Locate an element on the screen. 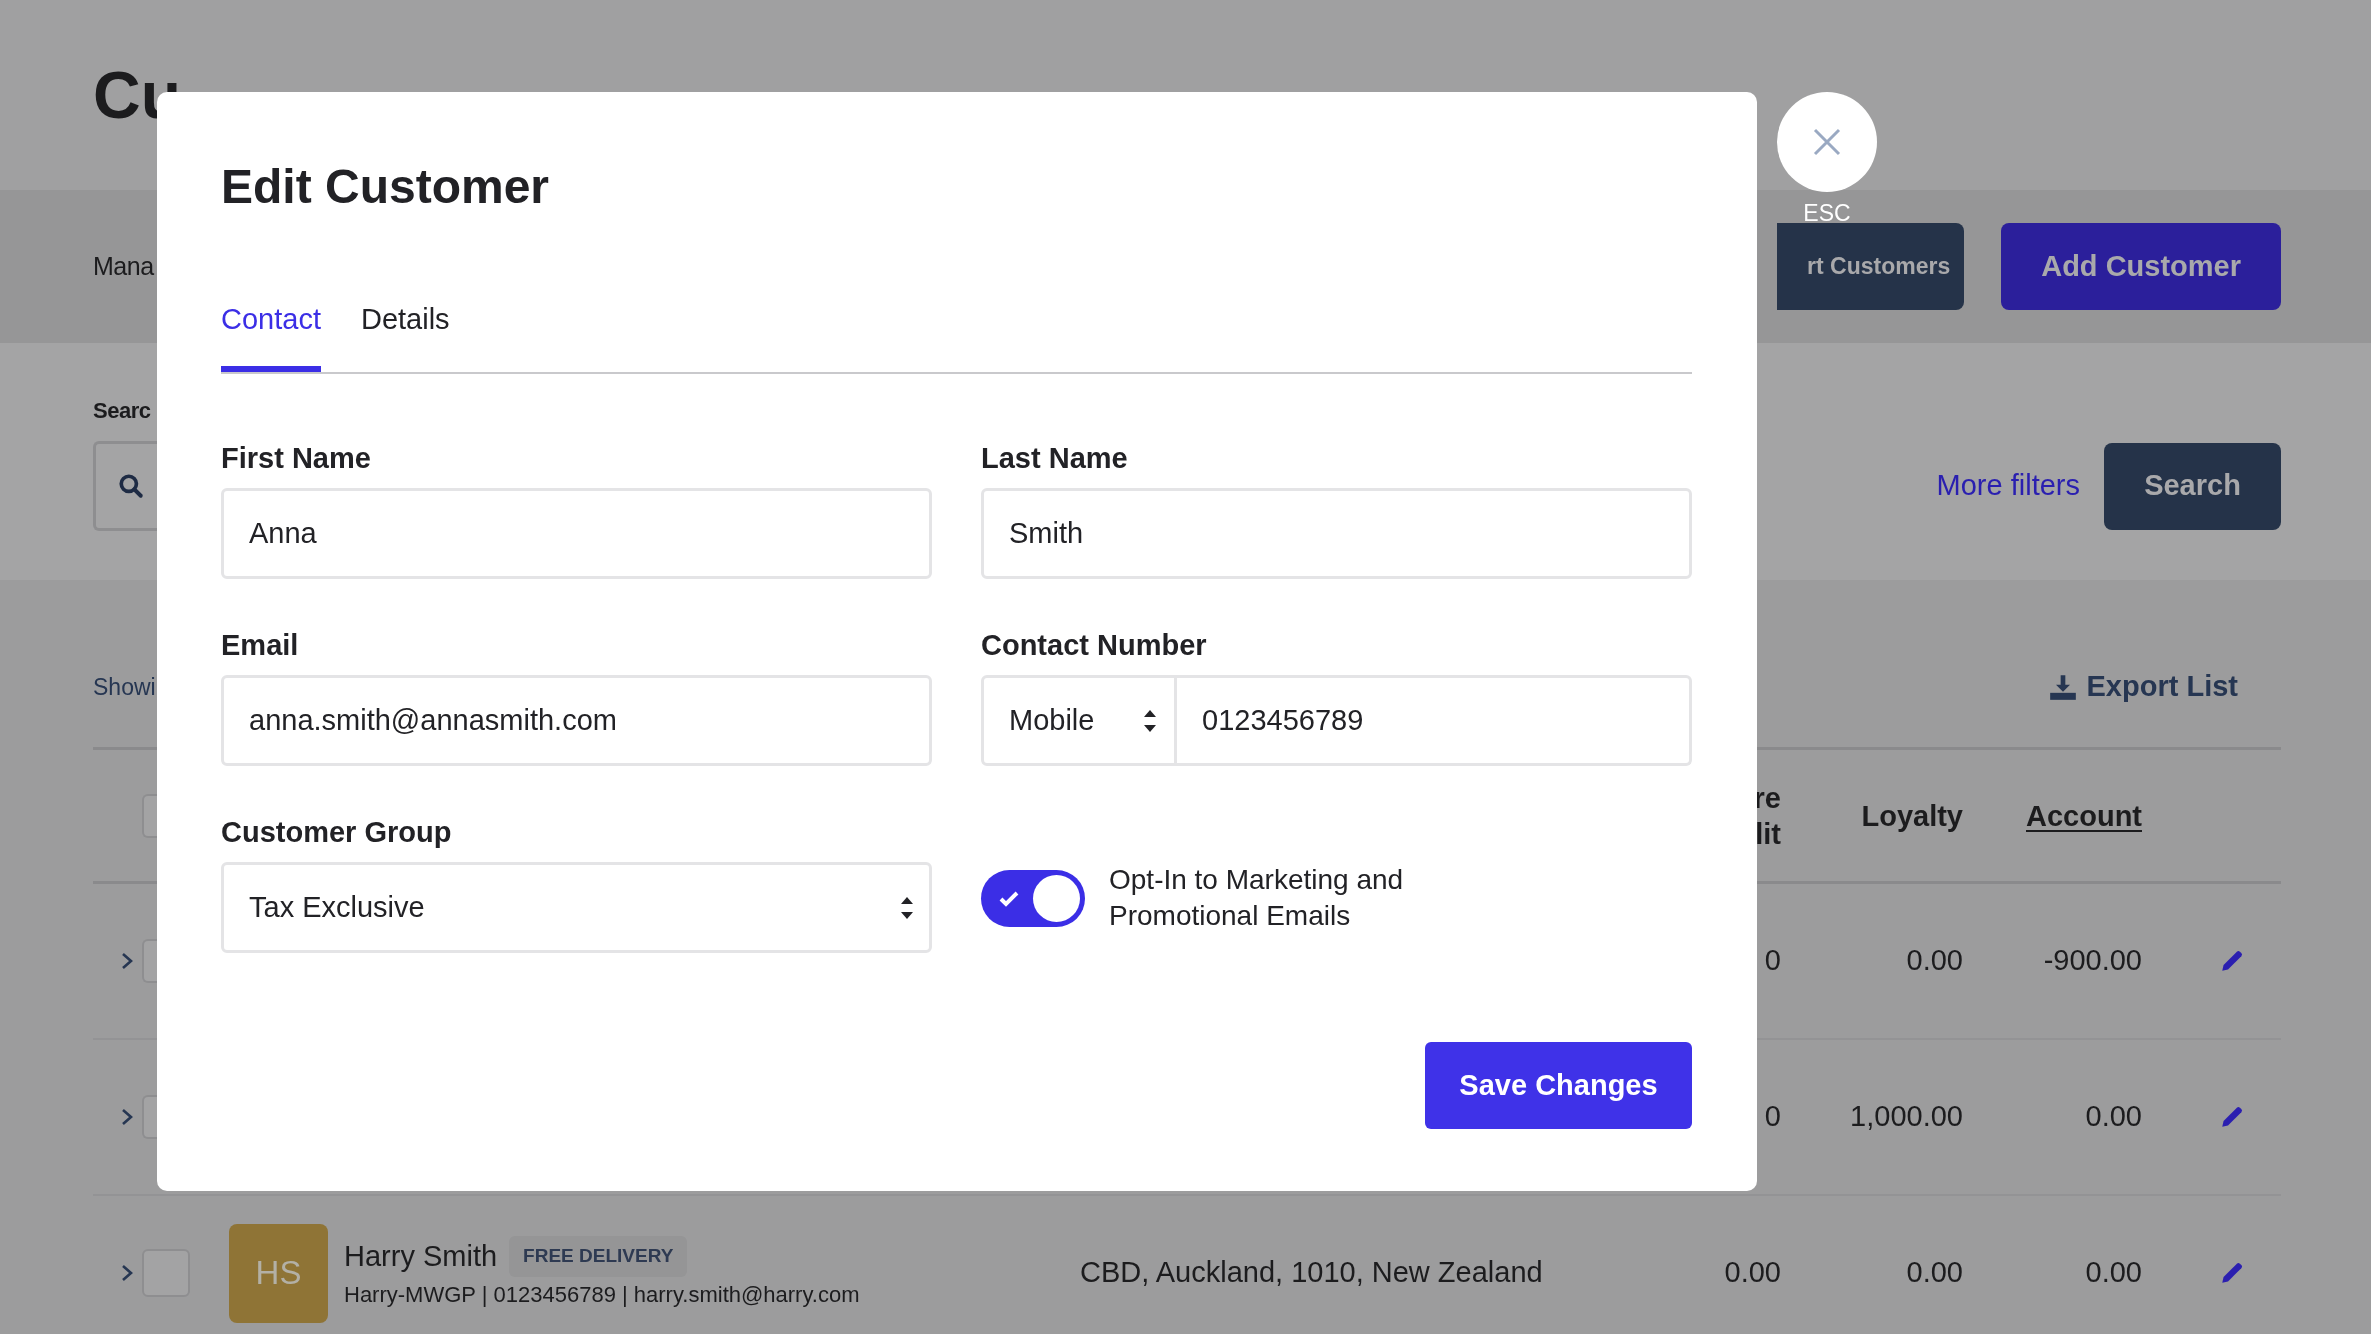  check-icon is located at coordinates (1009, 898).